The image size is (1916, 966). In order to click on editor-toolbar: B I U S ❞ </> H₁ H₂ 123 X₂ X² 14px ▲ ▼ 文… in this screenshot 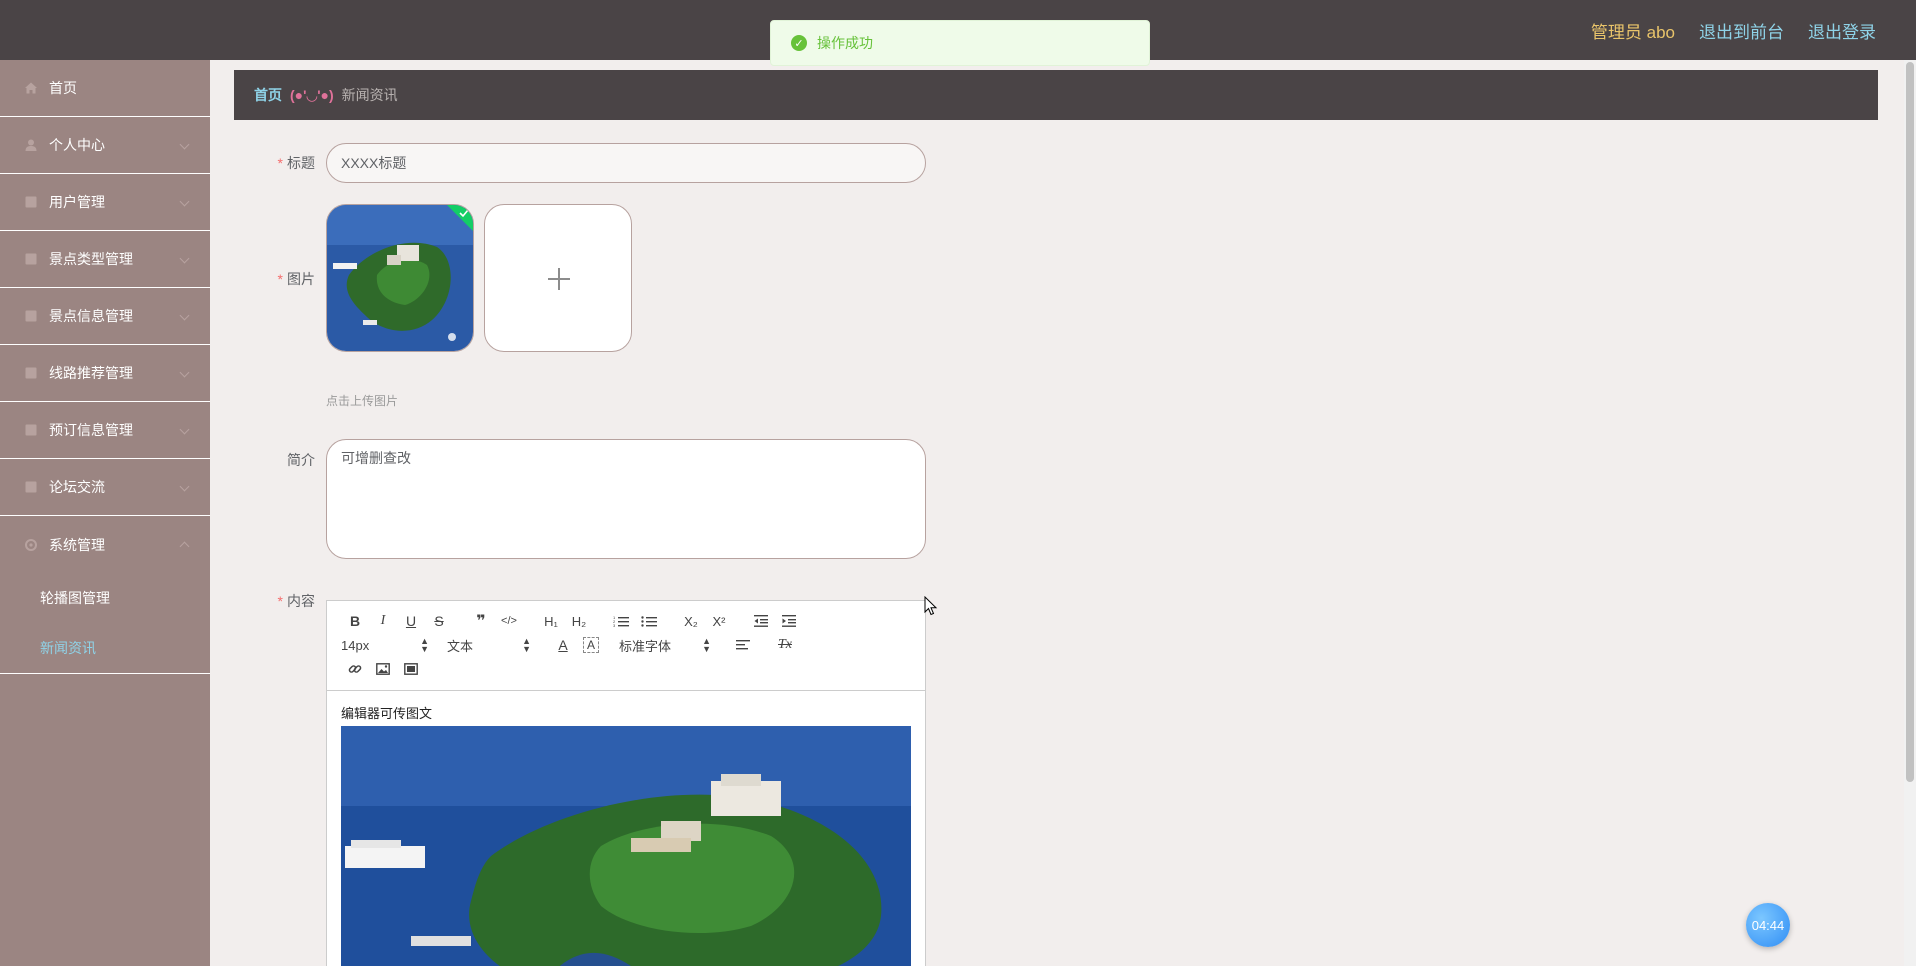, I will do `click(626, 646)`.